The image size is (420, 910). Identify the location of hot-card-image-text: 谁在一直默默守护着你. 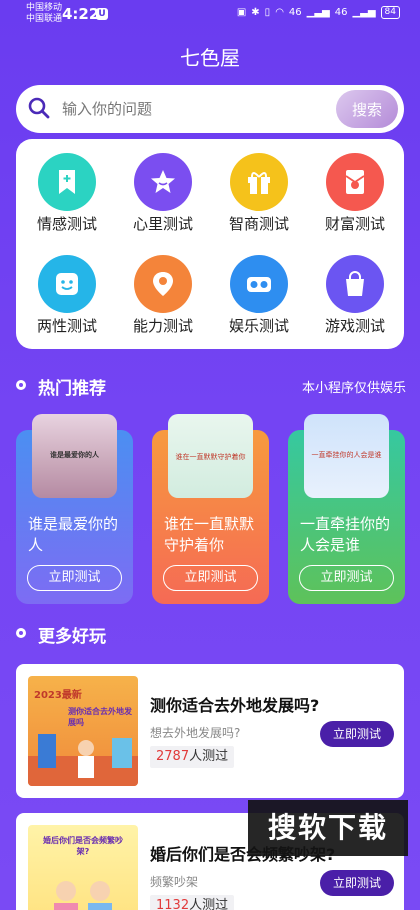
(210, 457).